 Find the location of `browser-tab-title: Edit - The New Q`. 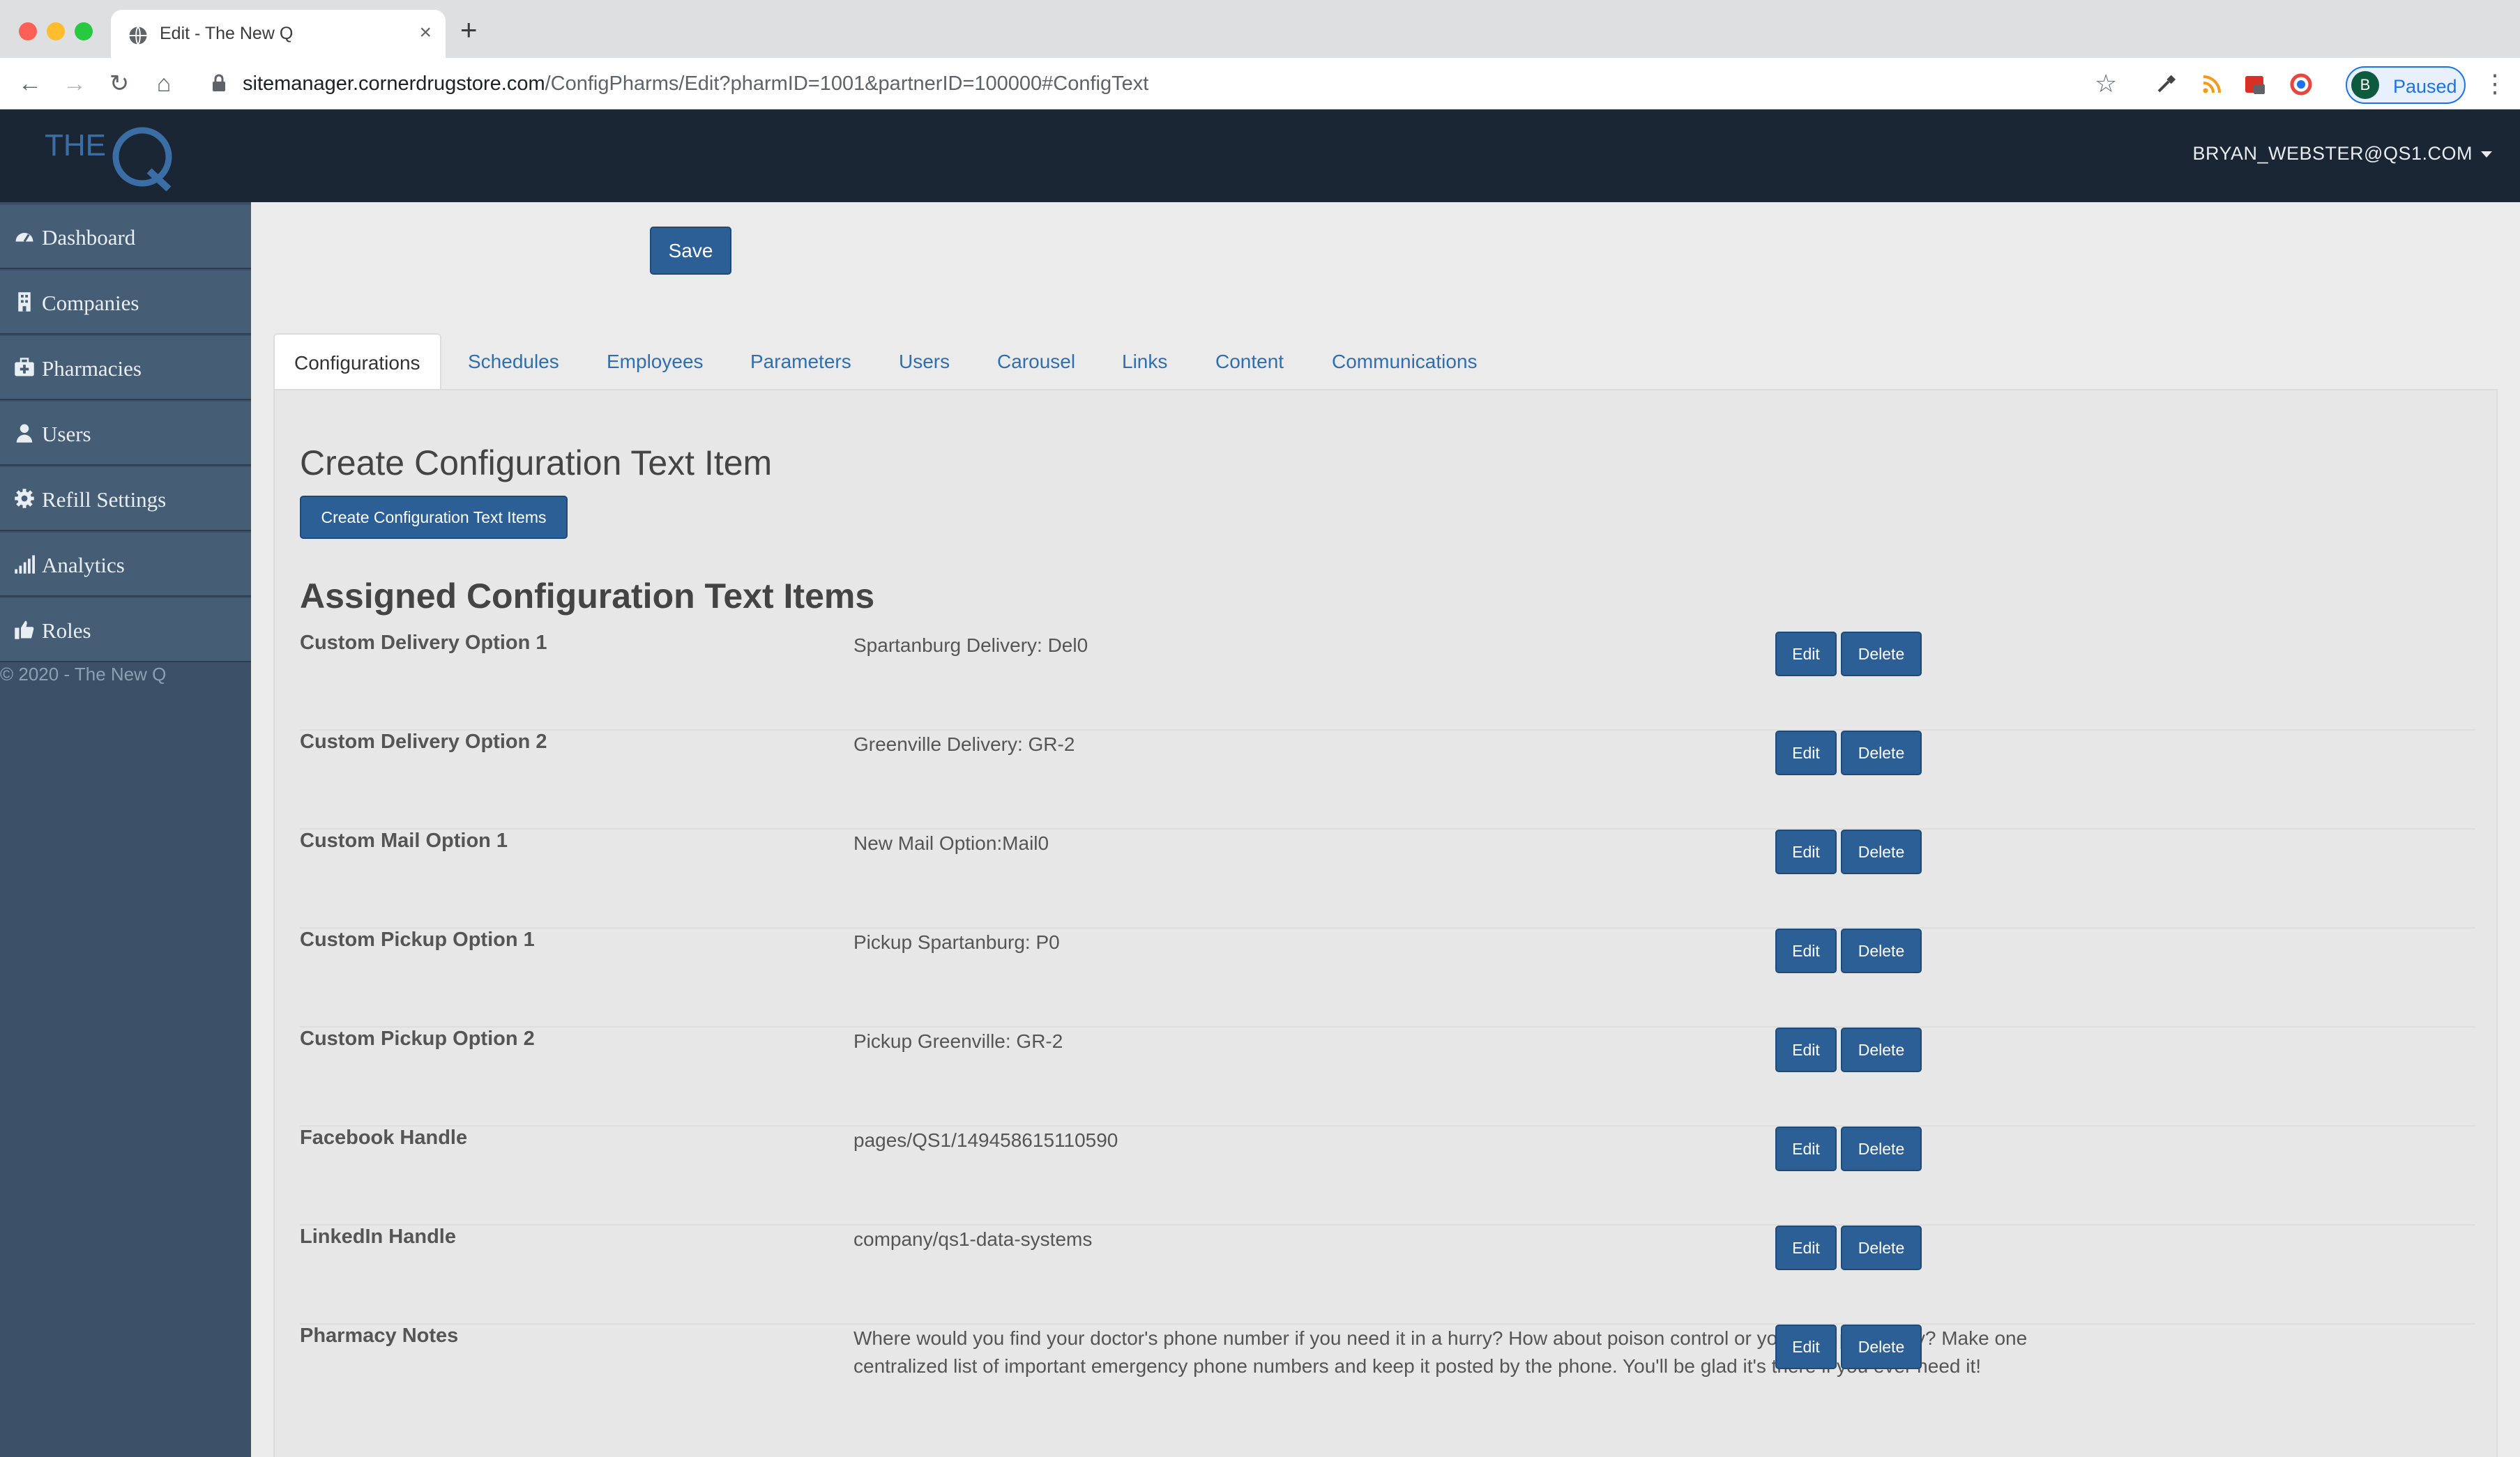

browser-tab-title: Edit - The New Q is located at coordinates (227, 33).